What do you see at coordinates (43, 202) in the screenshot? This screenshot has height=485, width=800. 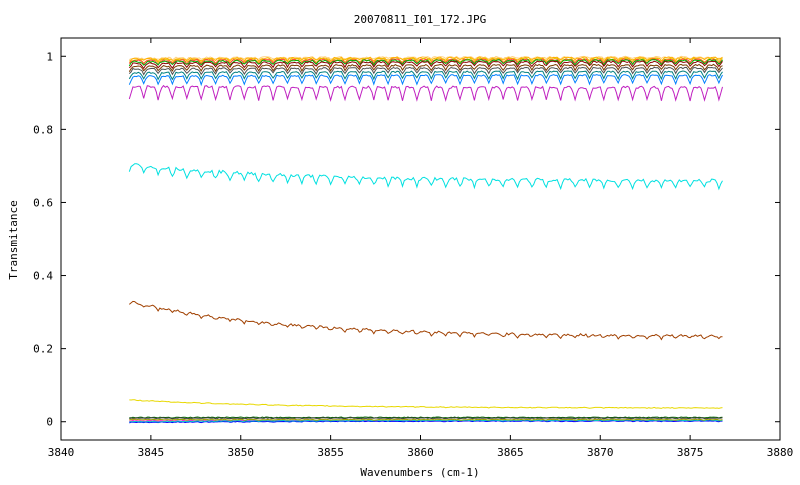 I see `y-tick-label: 0.6` at bounding box center [43, 202].